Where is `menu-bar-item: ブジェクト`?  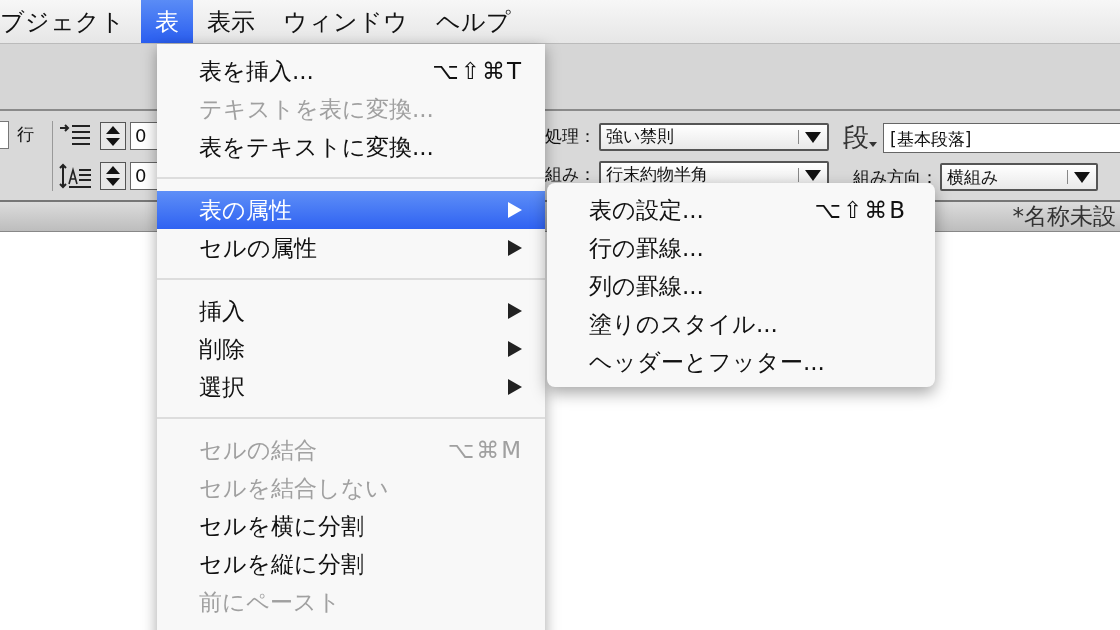
menu-bar-item: ブジェクト is located at coordinates (70, 21).